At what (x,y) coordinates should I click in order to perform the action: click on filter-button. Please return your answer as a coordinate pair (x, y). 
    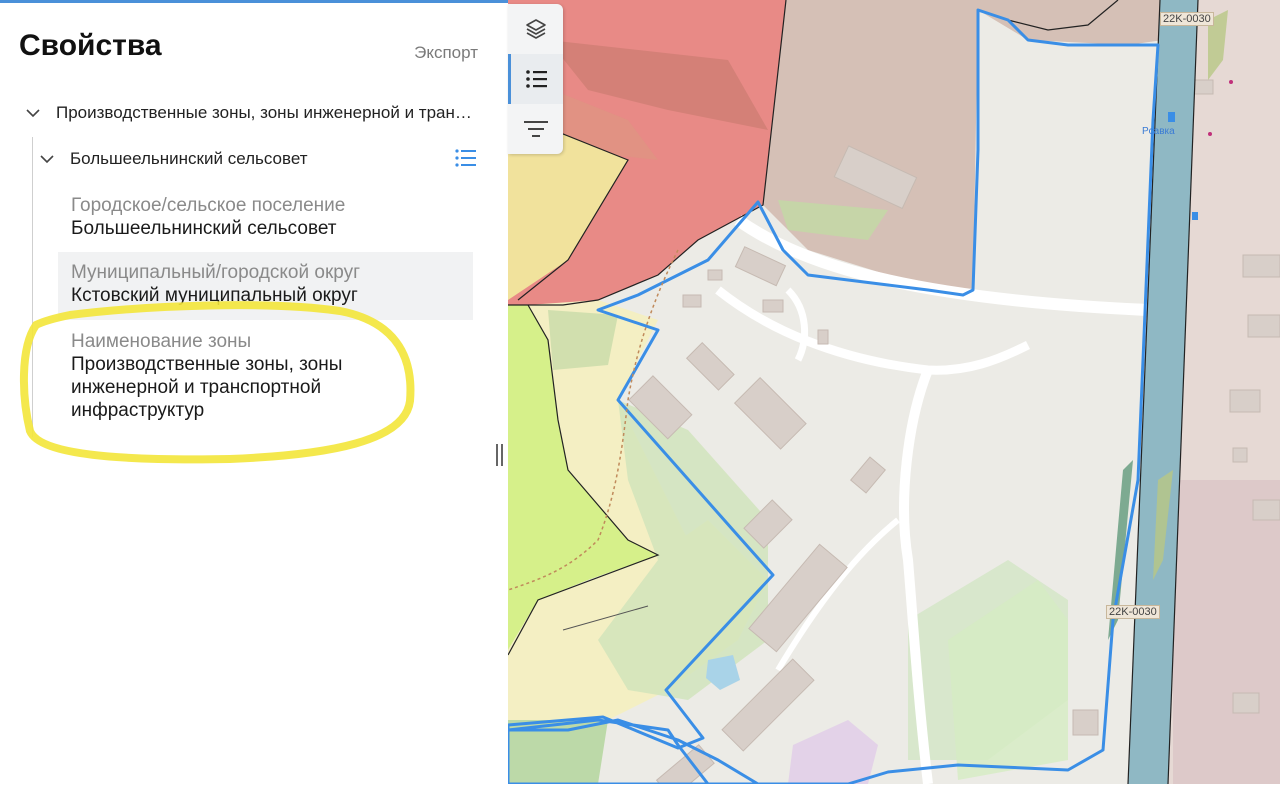
    Looking at the image, I should click on (535, 129).